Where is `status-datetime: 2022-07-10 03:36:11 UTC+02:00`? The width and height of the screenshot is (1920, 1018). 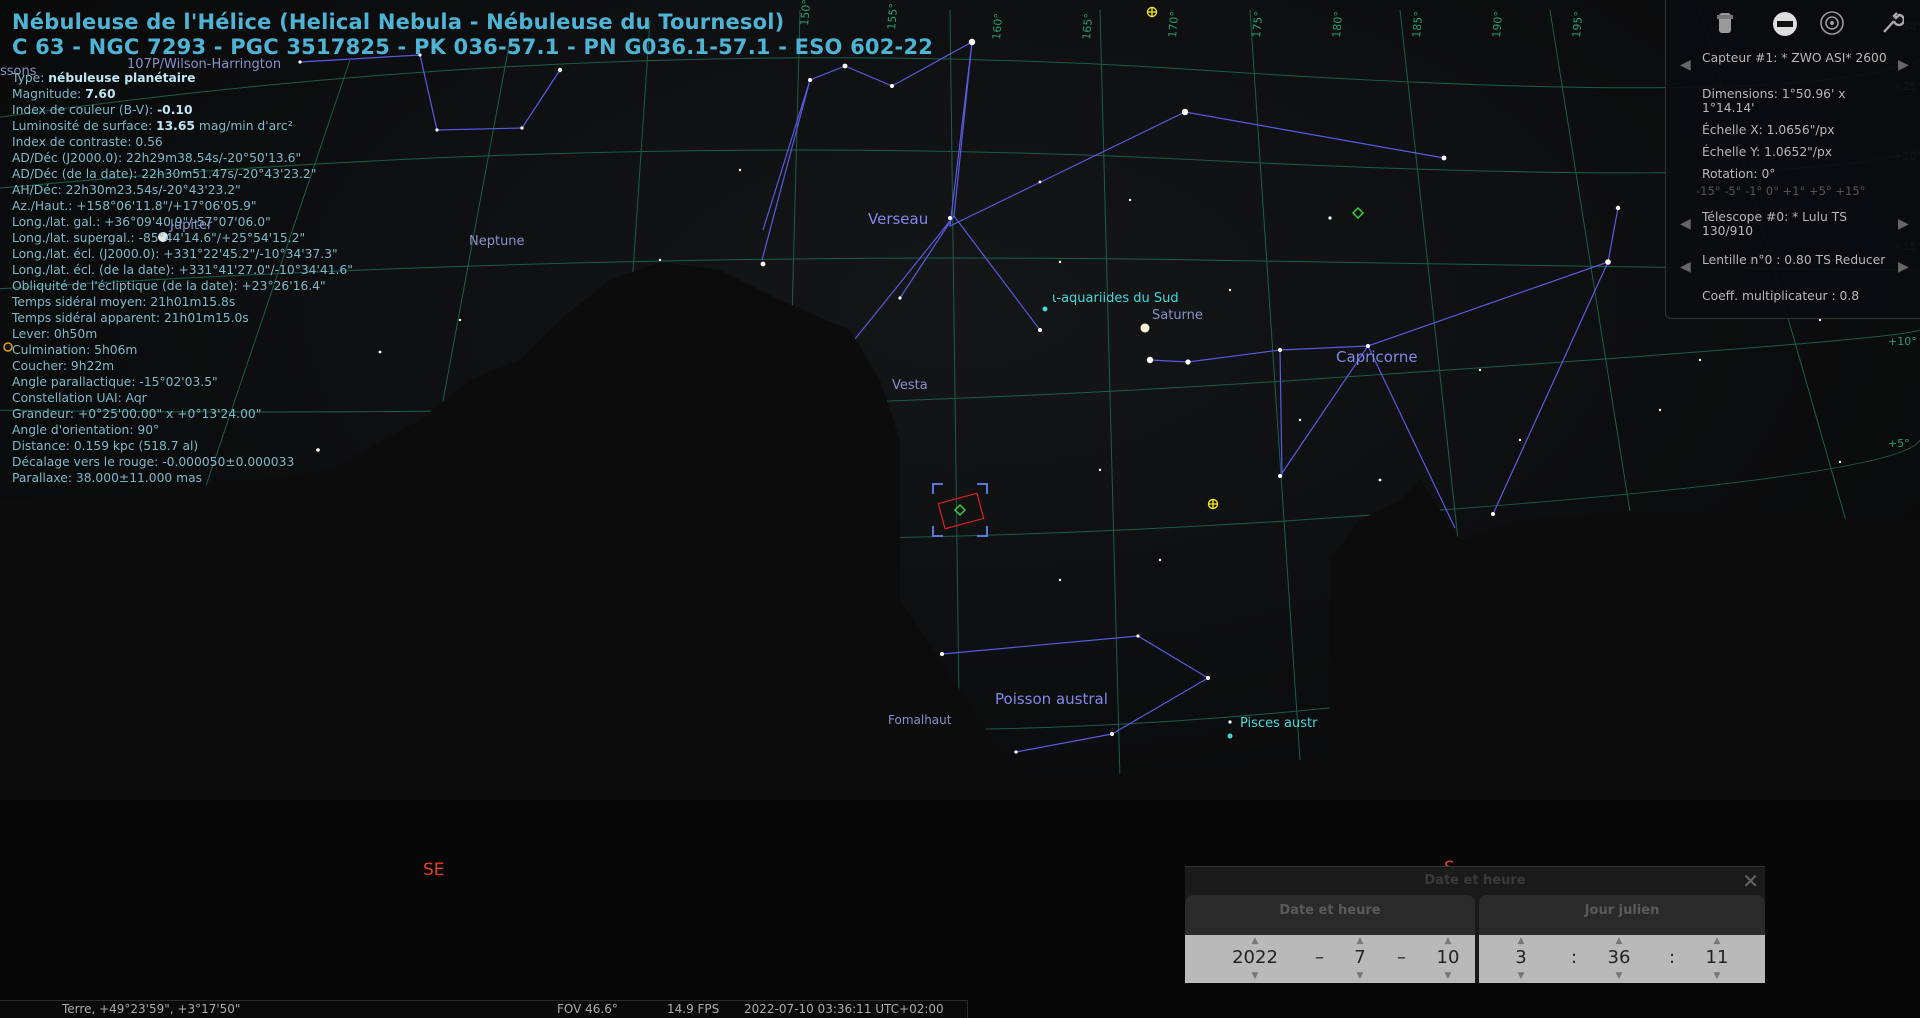 status-datetime: 2022-07-10 03:36:11 UTC+02:00 is located at coordinates (844, 1009).